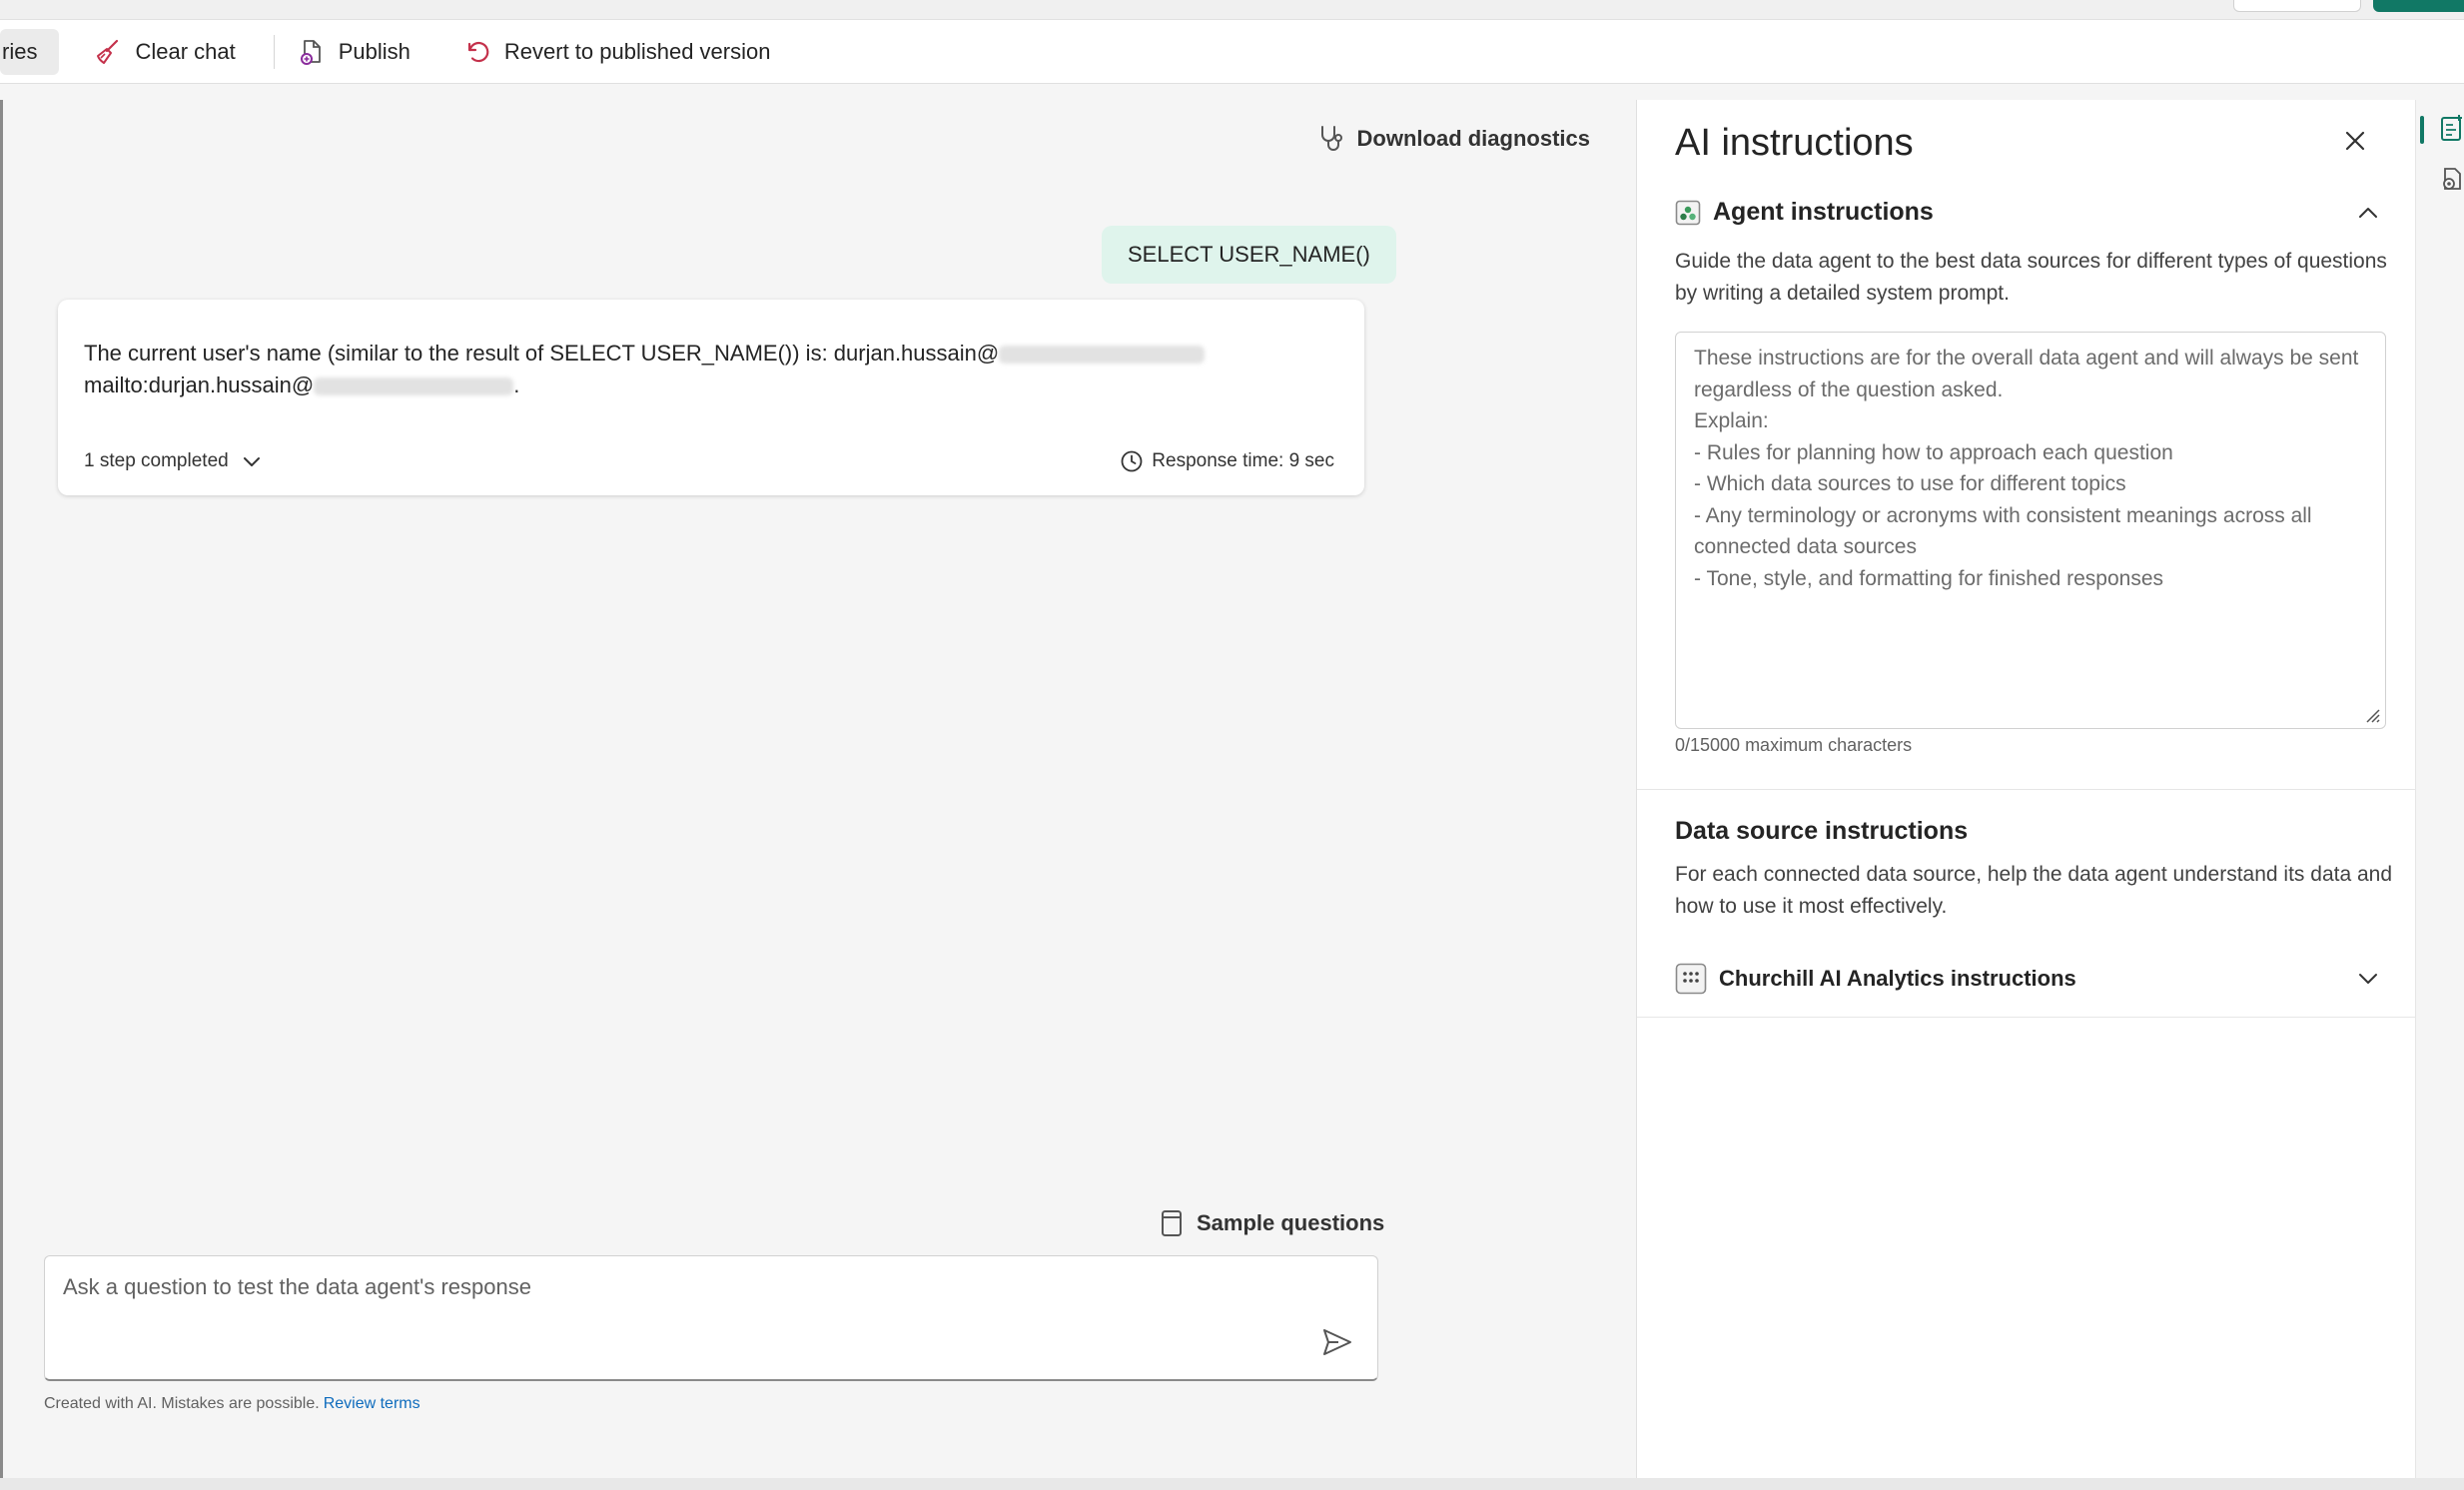 Image resolution: width=2464 pixels, height=1490 pixels. I want to click on data-source-item: Churchill AI Analytics instructions, so click(2028, 979).